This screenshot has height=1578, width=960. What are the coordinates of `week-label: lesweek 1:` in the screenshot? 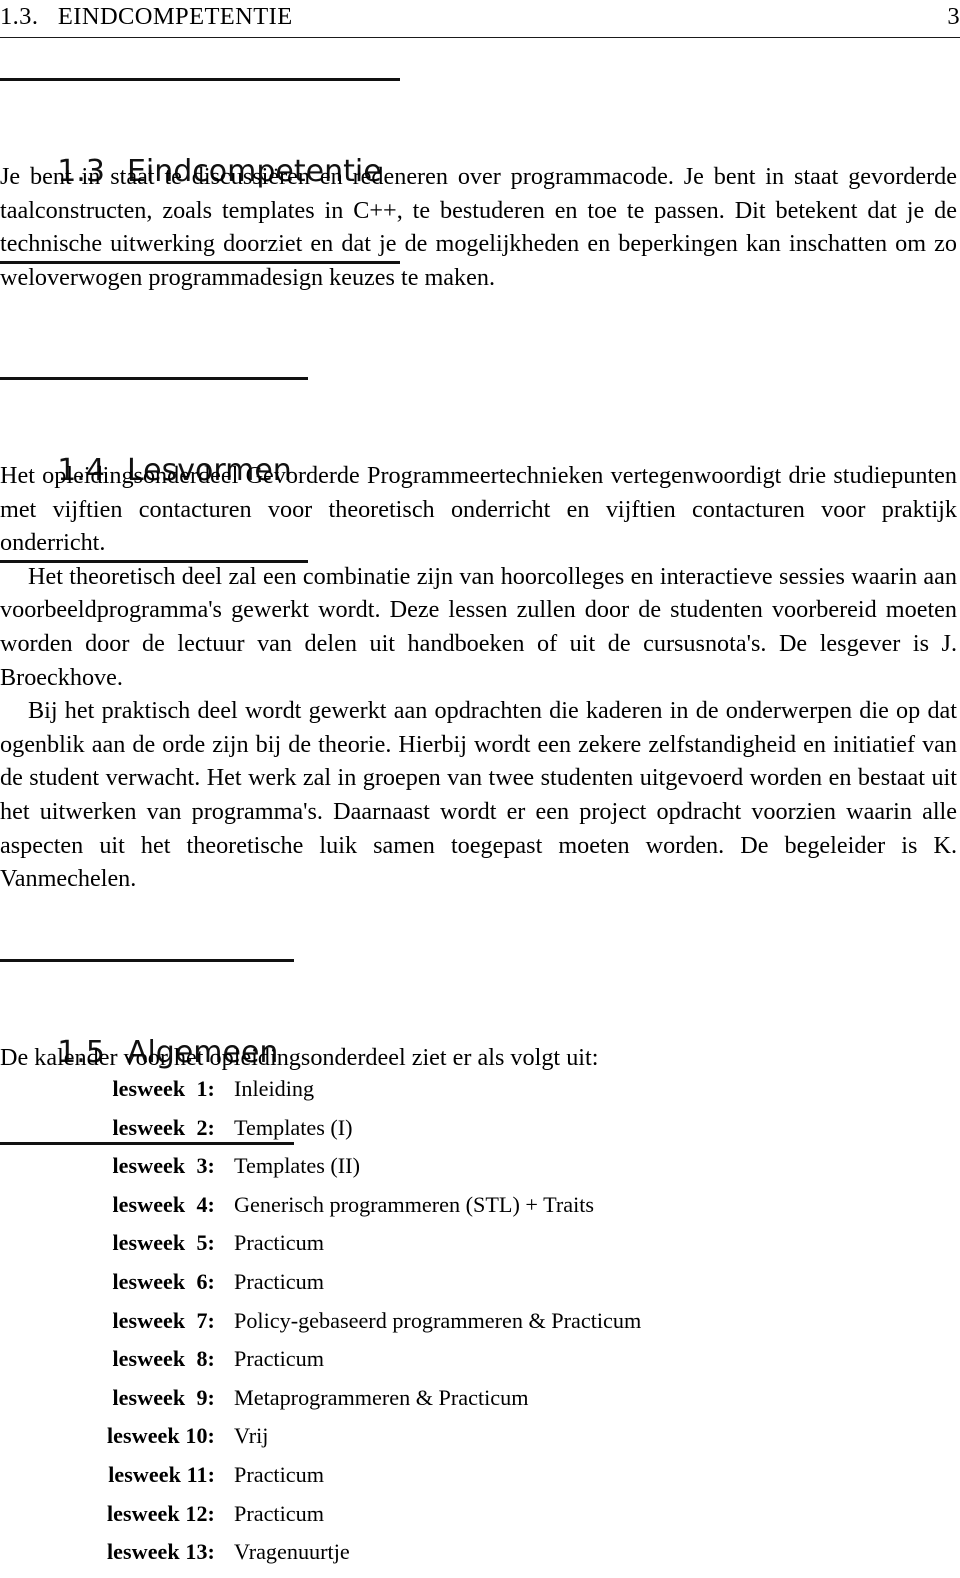 It's located at (163, 1088).